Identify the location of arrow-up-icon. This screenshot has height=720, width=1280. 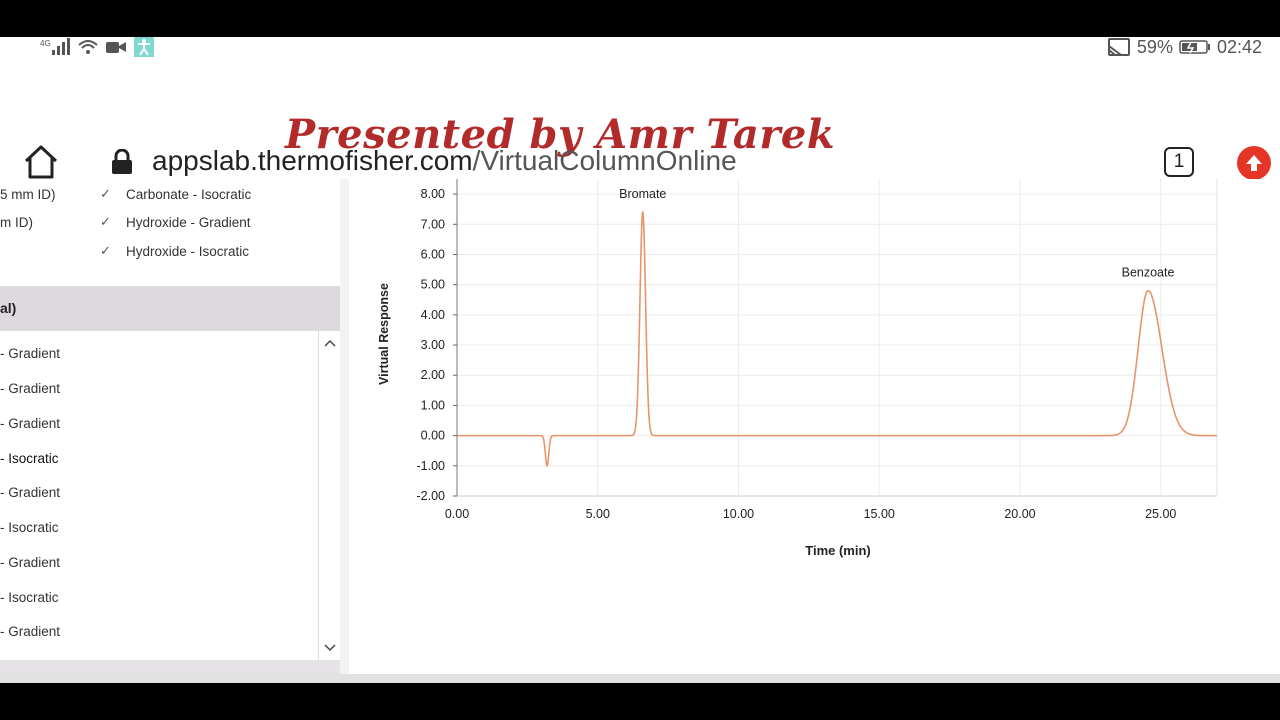
(1254, 163).